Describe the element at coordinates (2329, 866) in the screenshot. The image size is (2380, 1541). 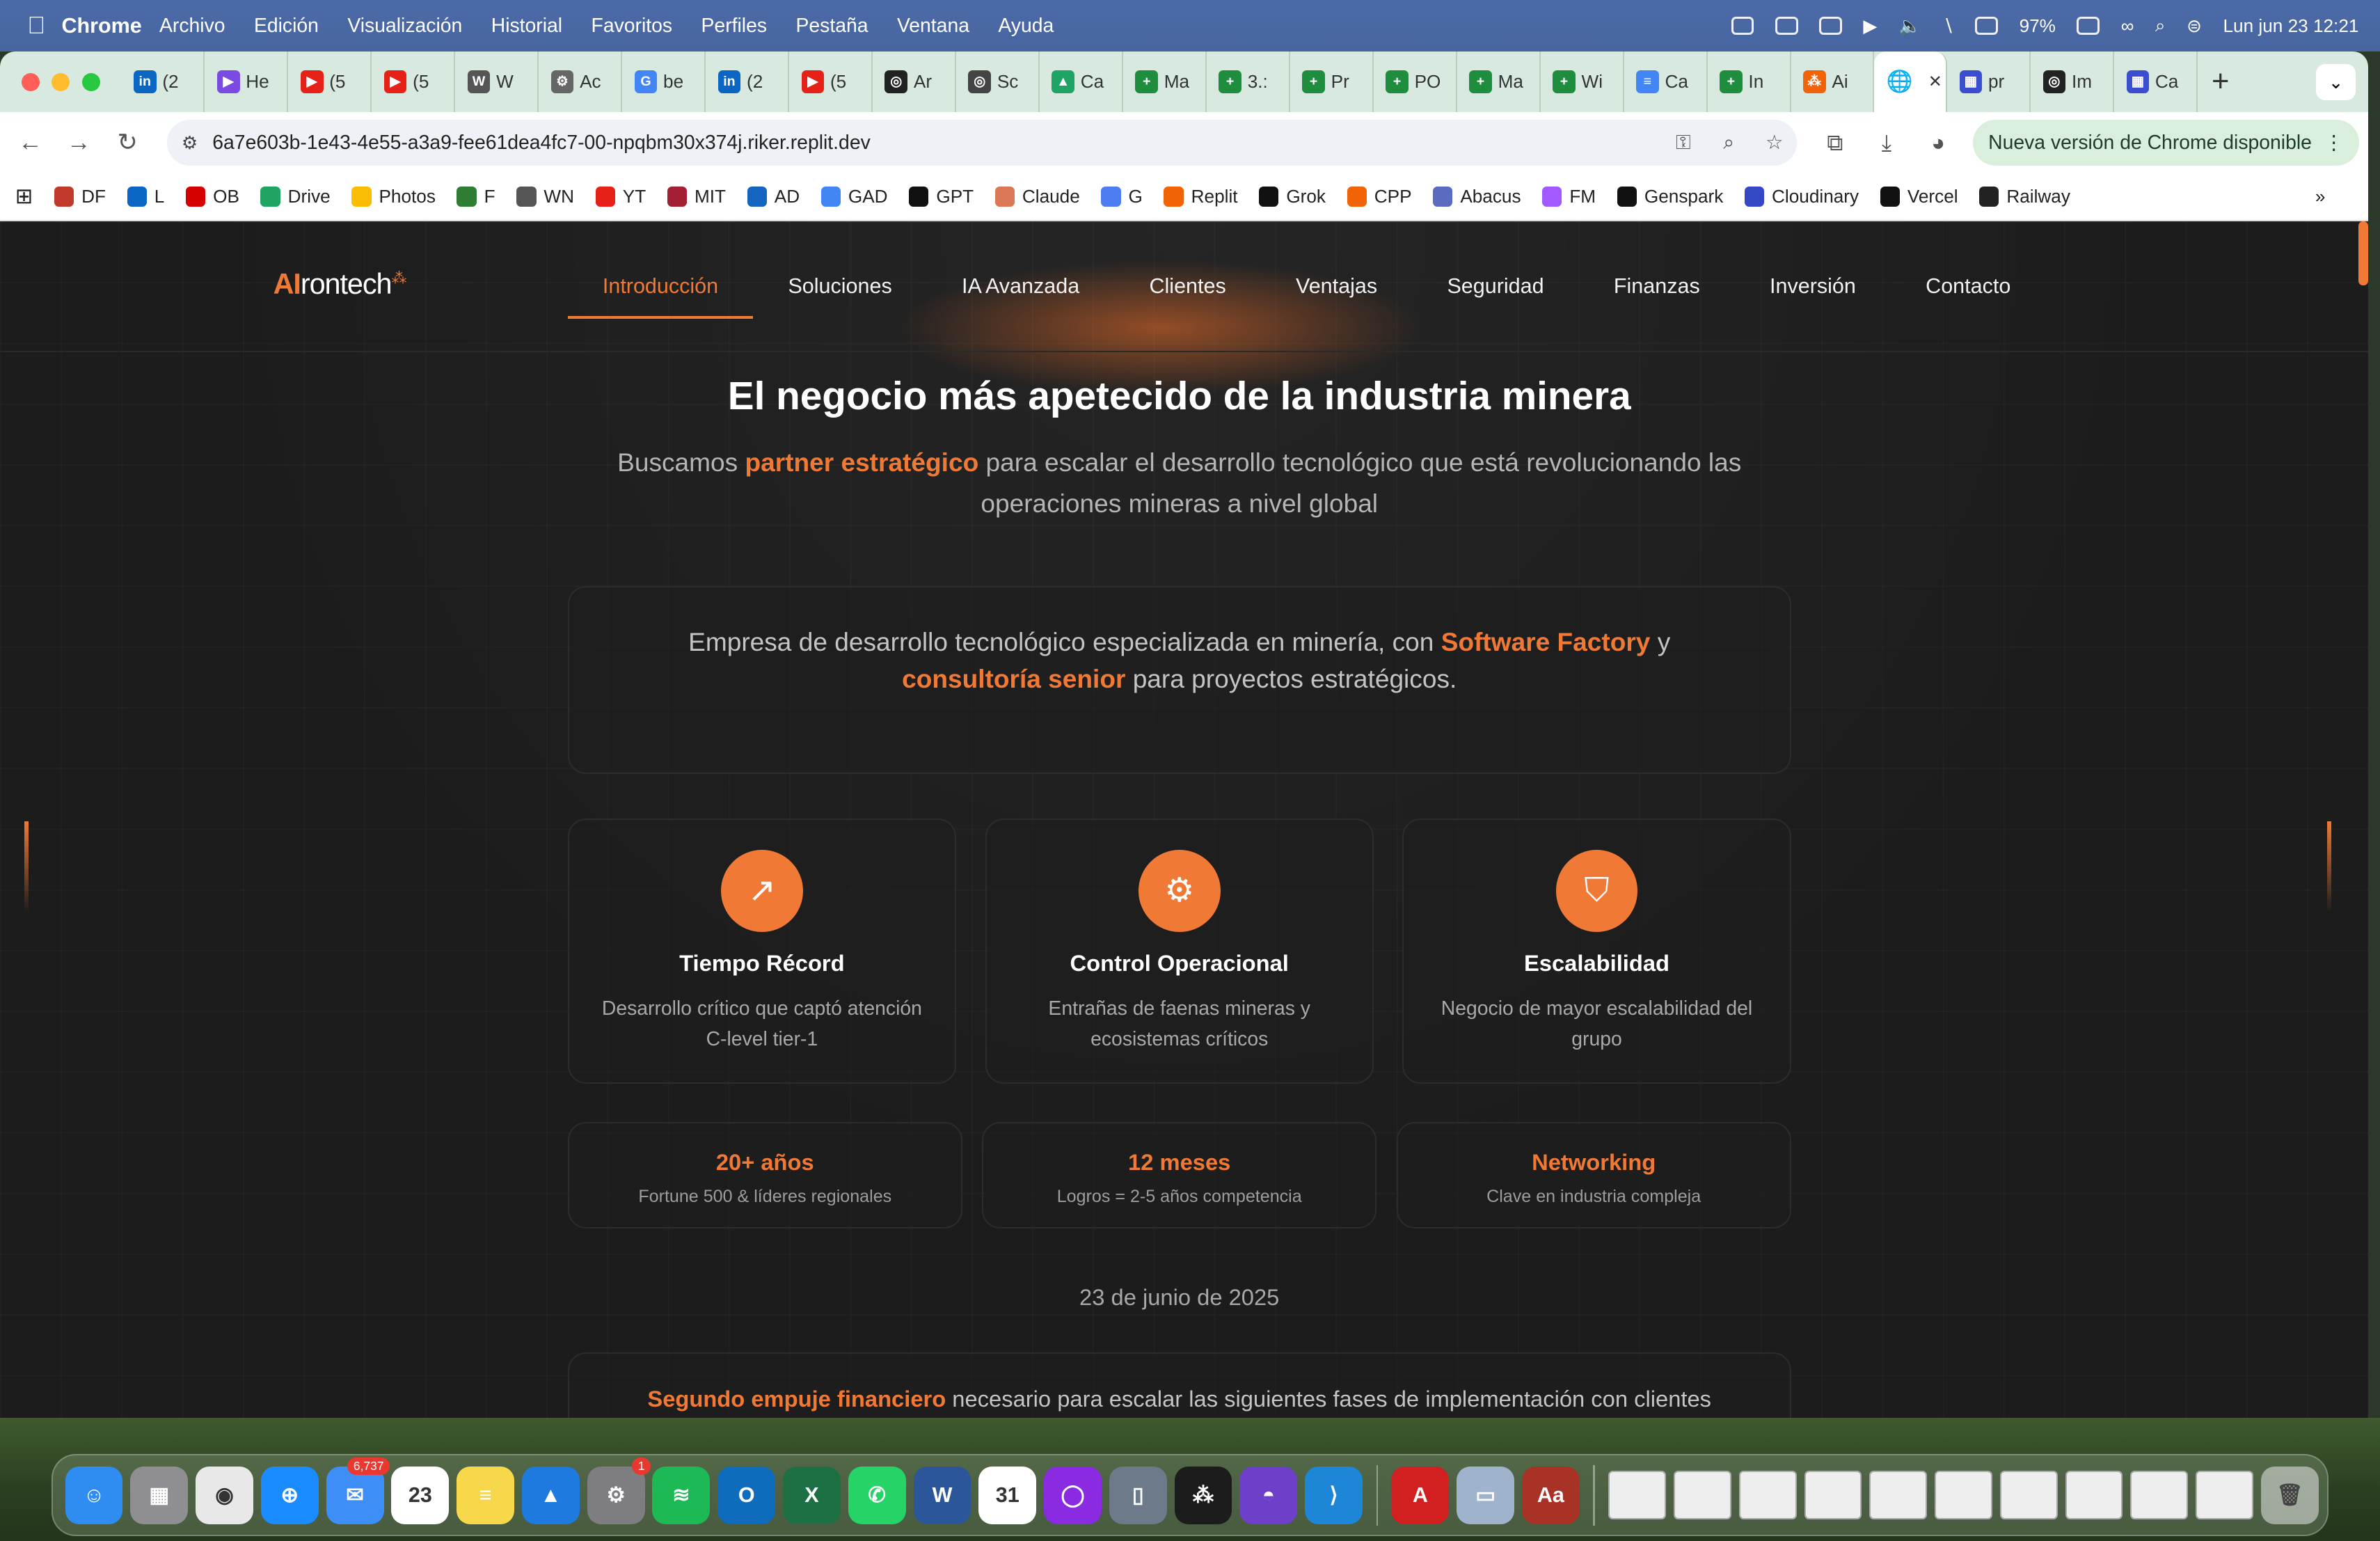
I see `slide-next-marker` at that location.